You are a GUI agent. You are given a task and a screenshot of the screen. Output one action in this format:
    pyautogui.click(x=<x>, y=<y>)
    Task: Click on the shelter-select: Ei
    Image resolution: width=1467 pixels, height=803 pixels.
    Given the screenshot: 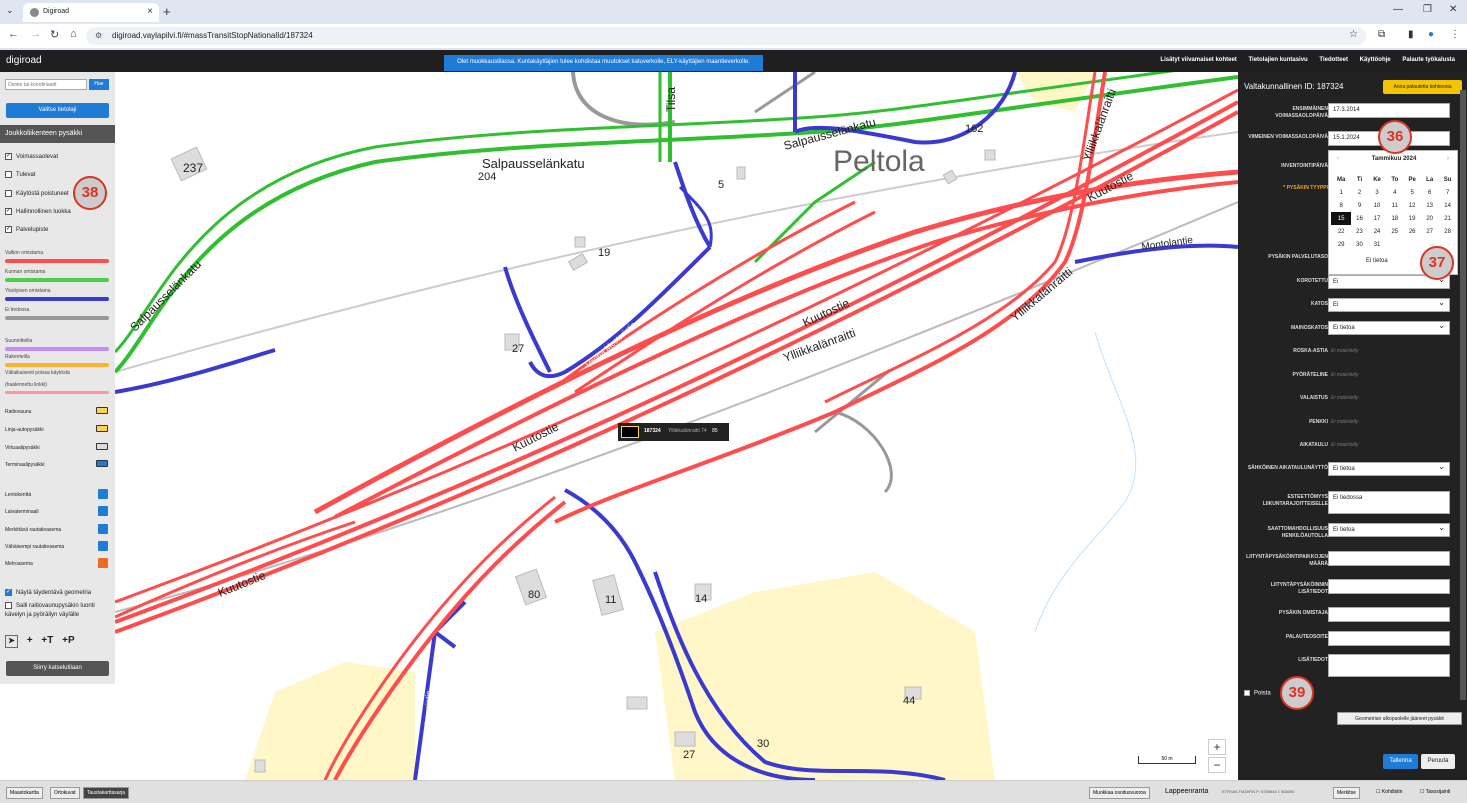 What is the action you would take?
    pyautogui.click(x=1389, y=305)
    